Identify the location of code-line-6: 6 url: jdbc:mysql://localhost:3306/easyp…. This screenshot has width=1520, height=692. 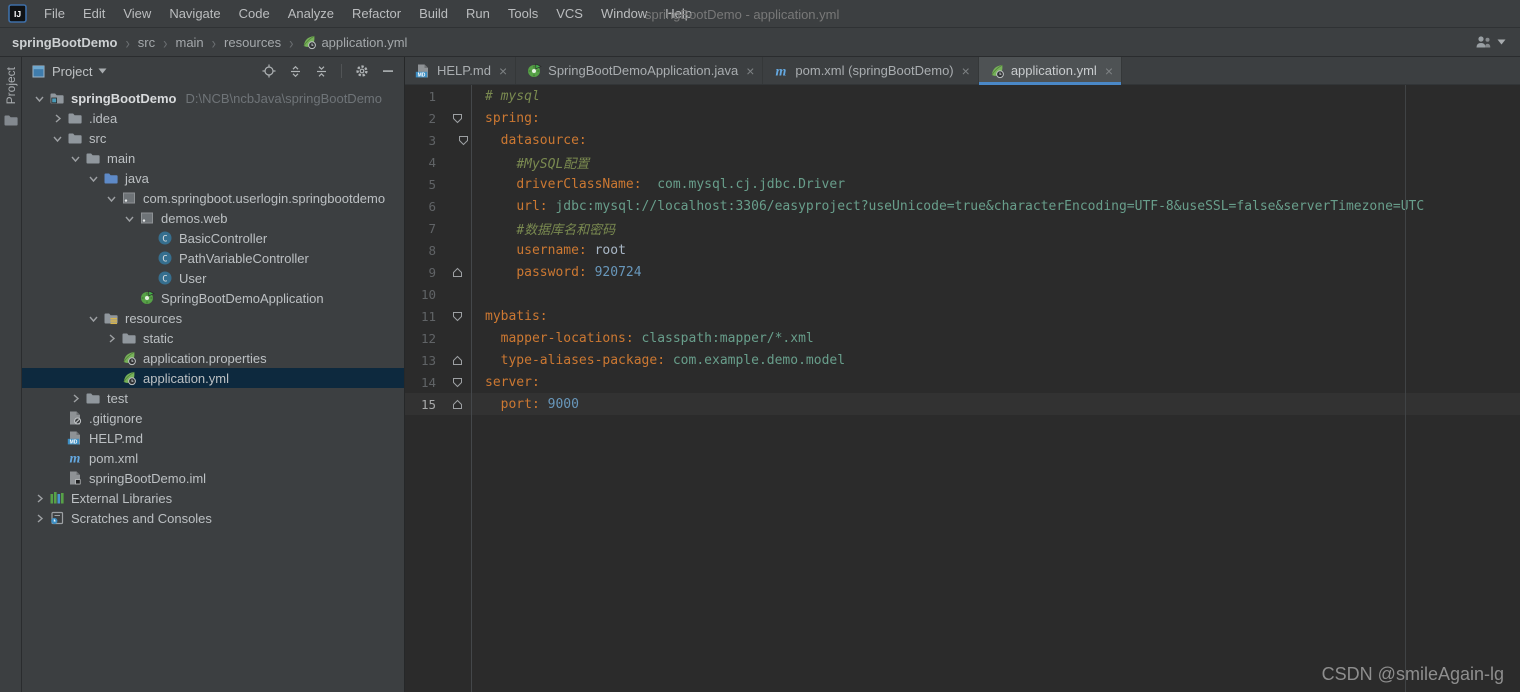
(962, 206).